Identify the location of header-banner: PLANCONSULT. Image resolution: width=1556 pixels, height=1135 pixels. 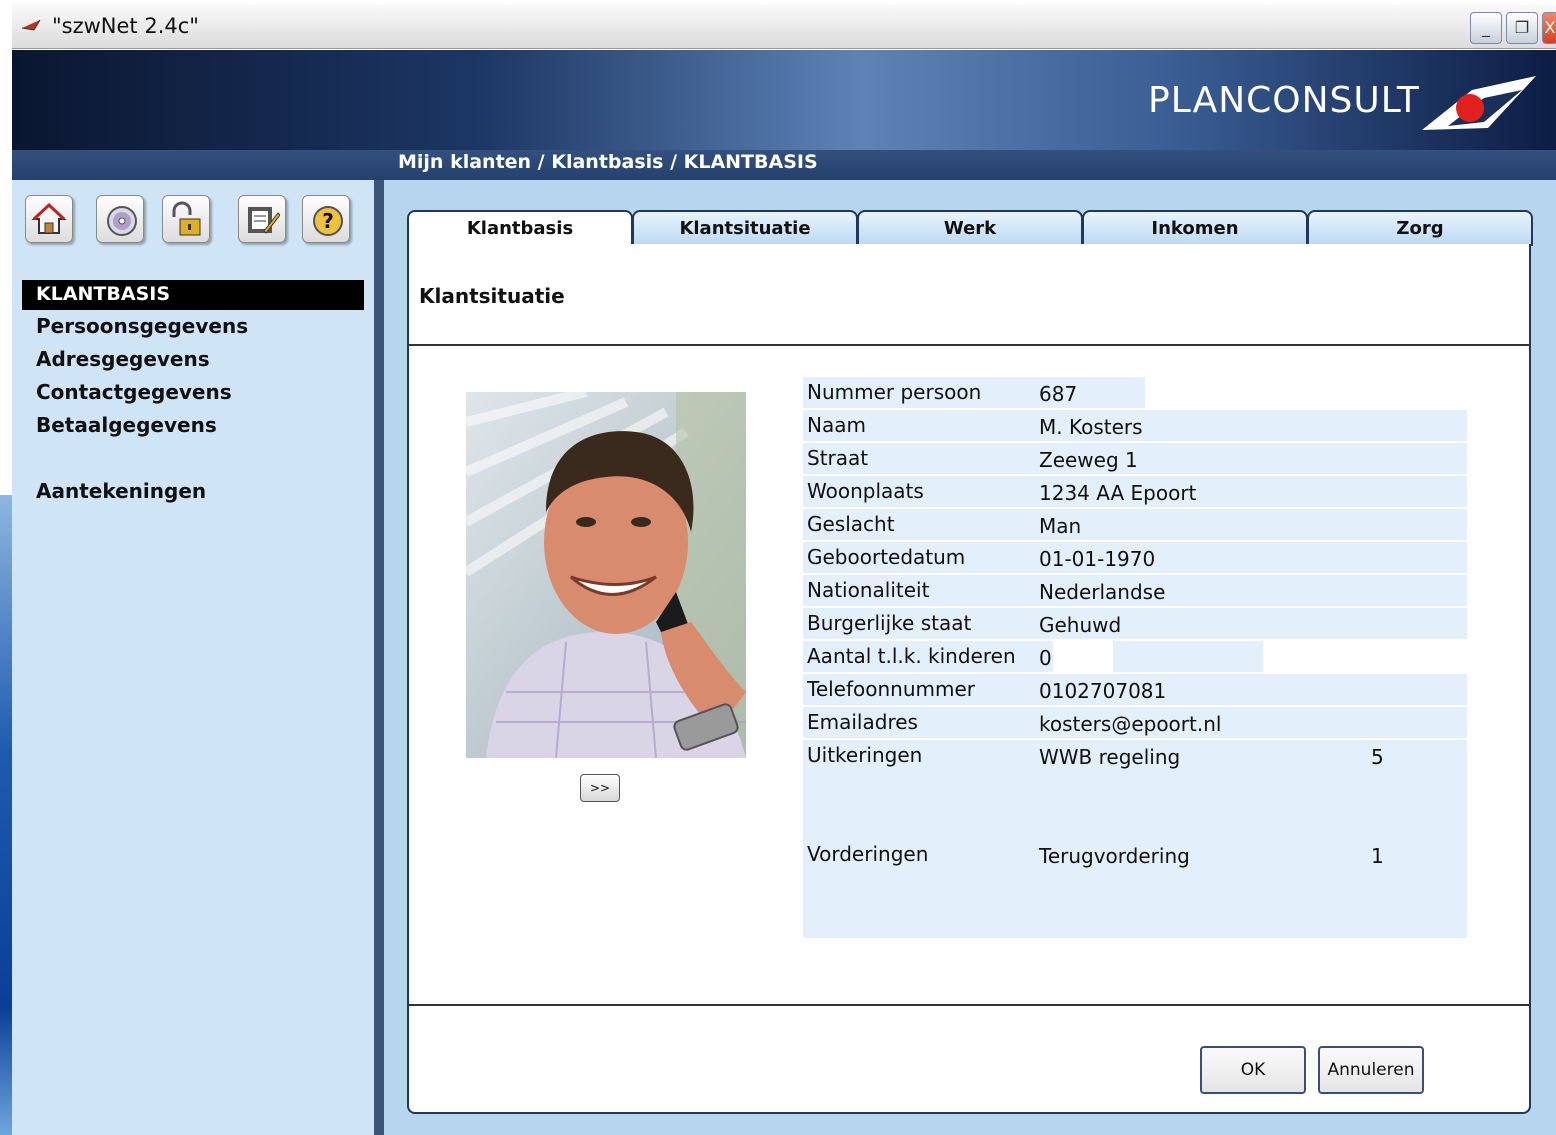
(784, 100).